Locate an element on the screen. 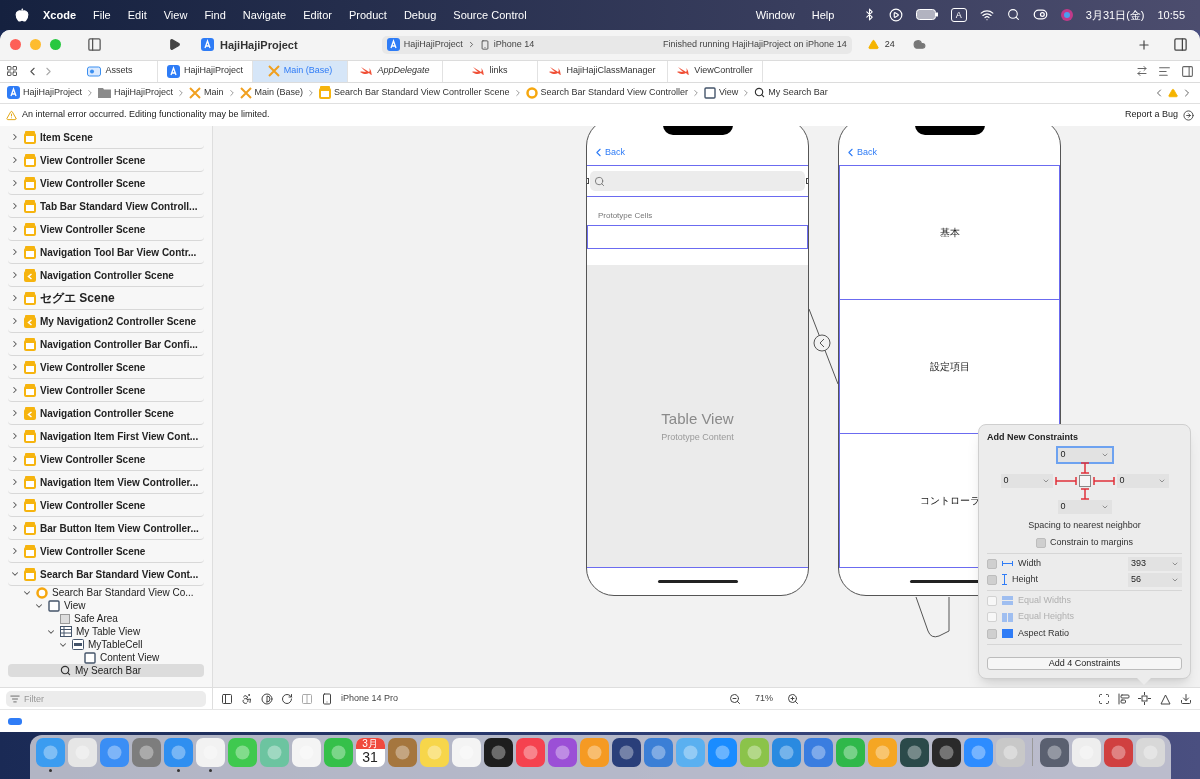 The image size is (1200, 779). rotate-icon is located at coordinates (287, 698).